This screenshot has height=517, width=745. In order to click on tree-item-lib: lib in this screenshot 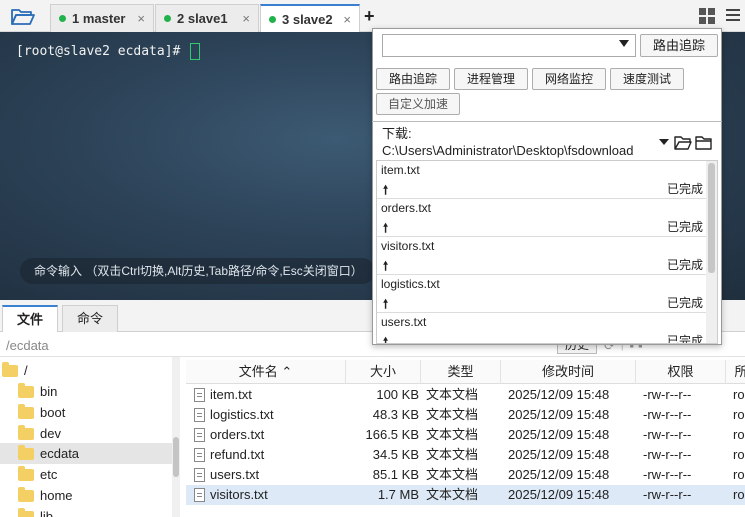, I will do `click(89, 511)`.